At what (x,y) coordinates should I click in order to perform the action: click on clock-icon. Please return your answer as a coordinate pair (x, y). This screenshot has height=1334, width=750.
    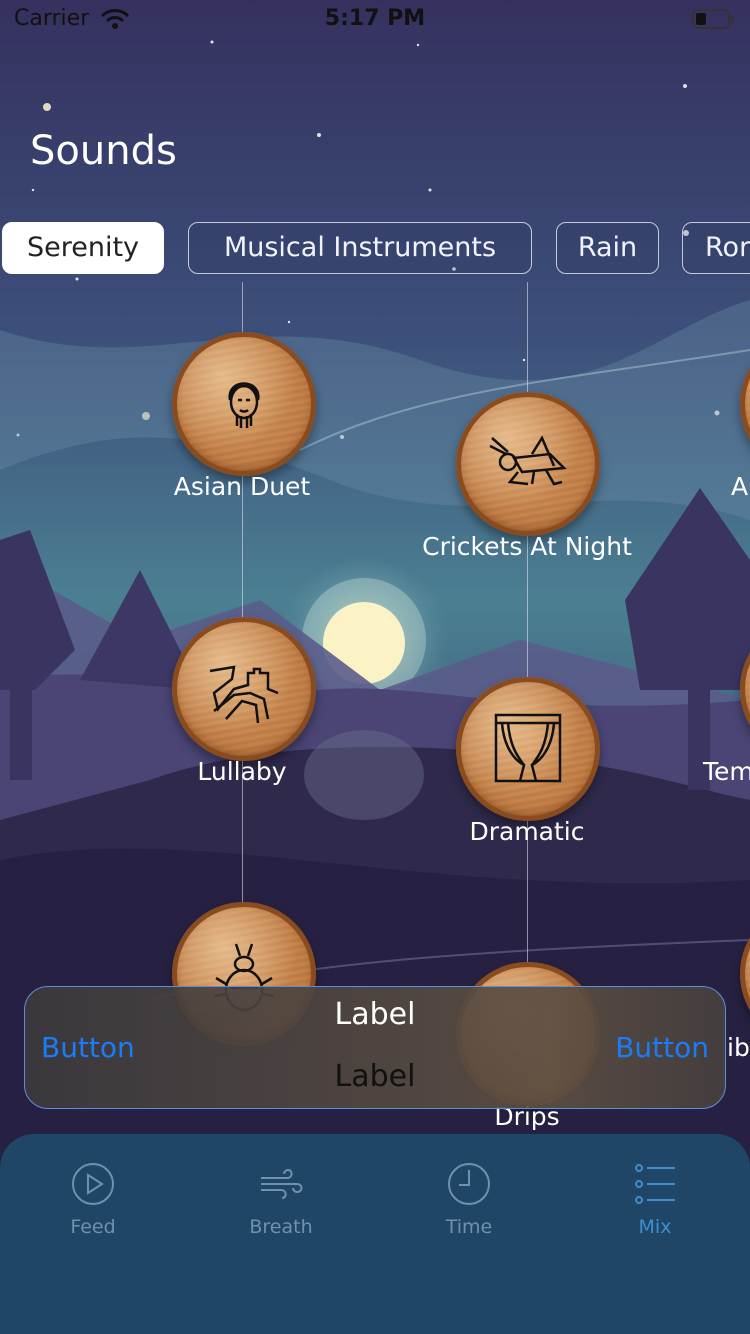
    Looking at the image, I should click on (469, 1184).